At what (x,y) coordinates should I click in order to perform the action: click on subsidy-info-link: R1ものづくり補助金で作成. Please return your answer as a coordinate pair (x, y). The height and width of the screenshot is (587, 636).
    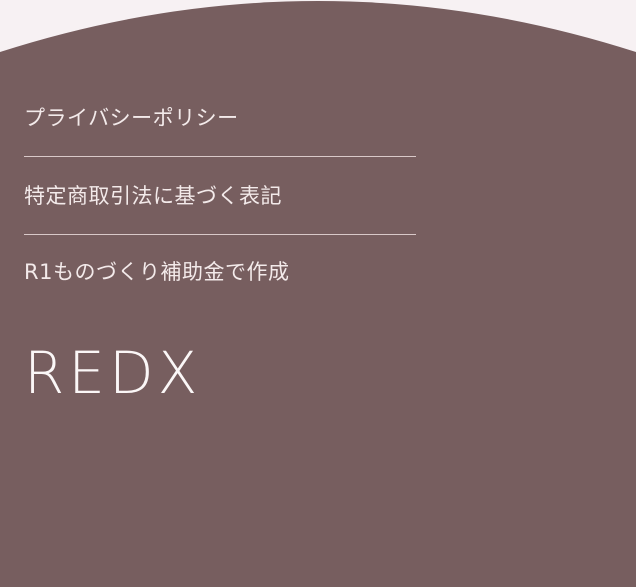
    Looking at the image, I should click on (156, 272).